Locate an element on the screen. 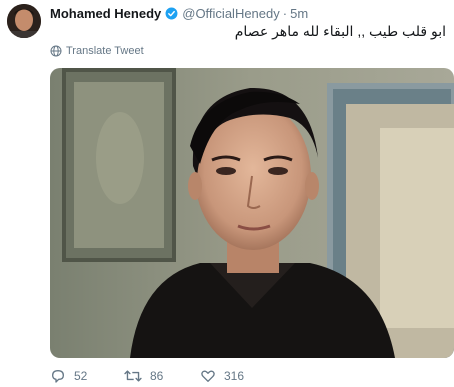 This screenshot has height=387, width=454. retweet-icon is located at coordinates (133, 376).